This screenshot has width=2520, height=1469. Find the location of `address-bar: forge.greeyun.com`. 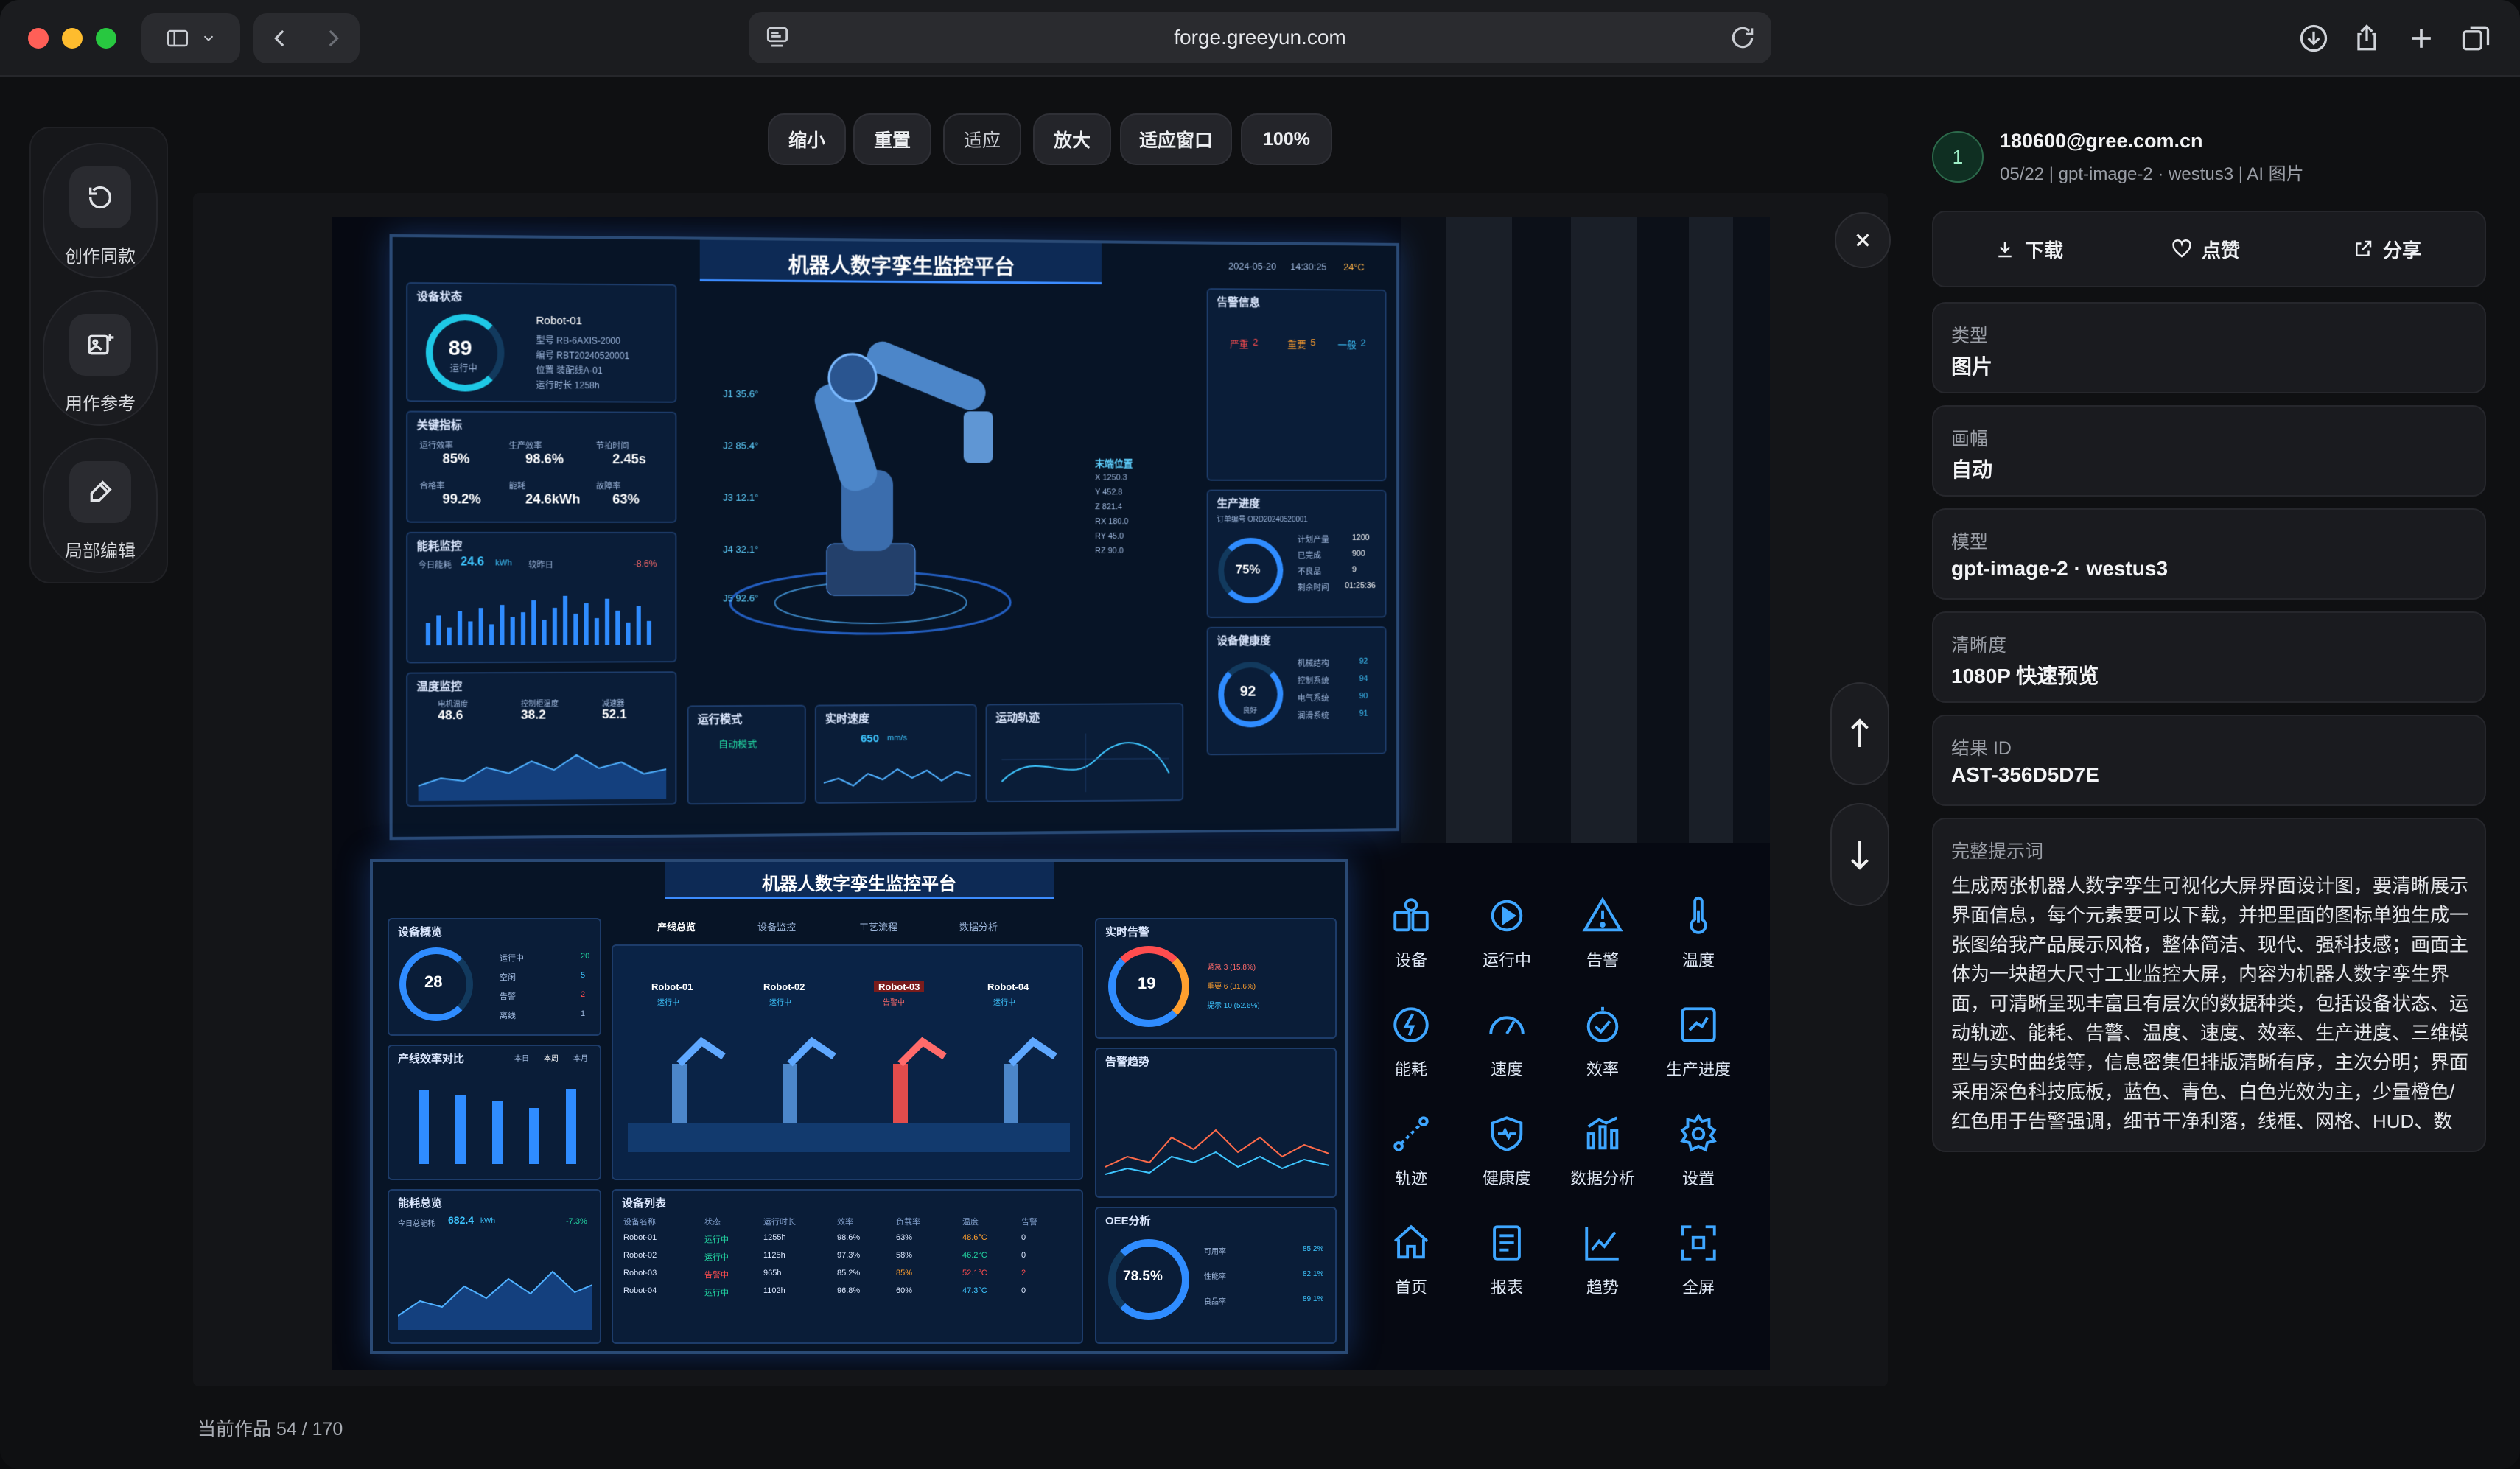

address-bar: forge.greeyun.com is located at coordinates (1260, 37).